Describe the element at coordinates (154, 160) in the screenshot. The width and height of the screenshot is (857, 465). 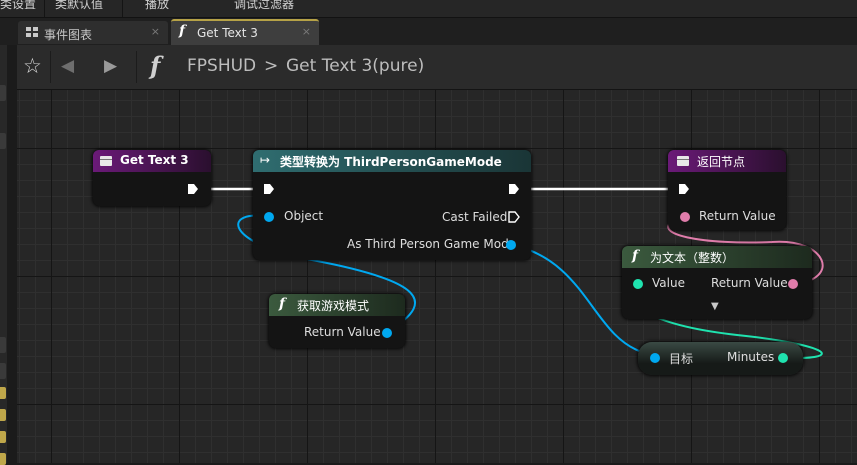
I see `node-title: Get Text 3` at that location.